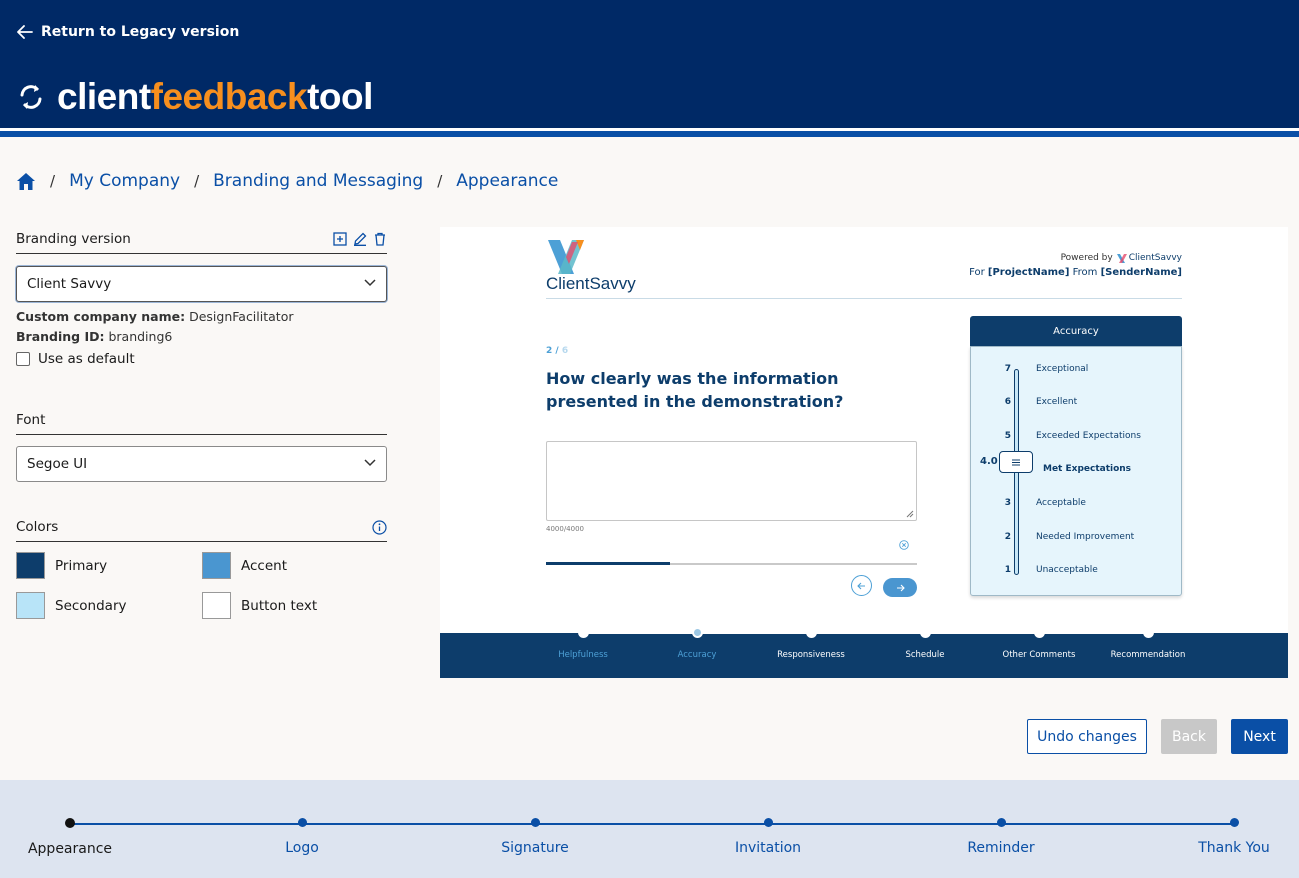 Image resolution: width=1299 pixels, height=878 pixels. What do you see at coordinates (302, 837) in the screenshot?
I see `stepper-step-logo: Logo` at bounding box center [302, 837].